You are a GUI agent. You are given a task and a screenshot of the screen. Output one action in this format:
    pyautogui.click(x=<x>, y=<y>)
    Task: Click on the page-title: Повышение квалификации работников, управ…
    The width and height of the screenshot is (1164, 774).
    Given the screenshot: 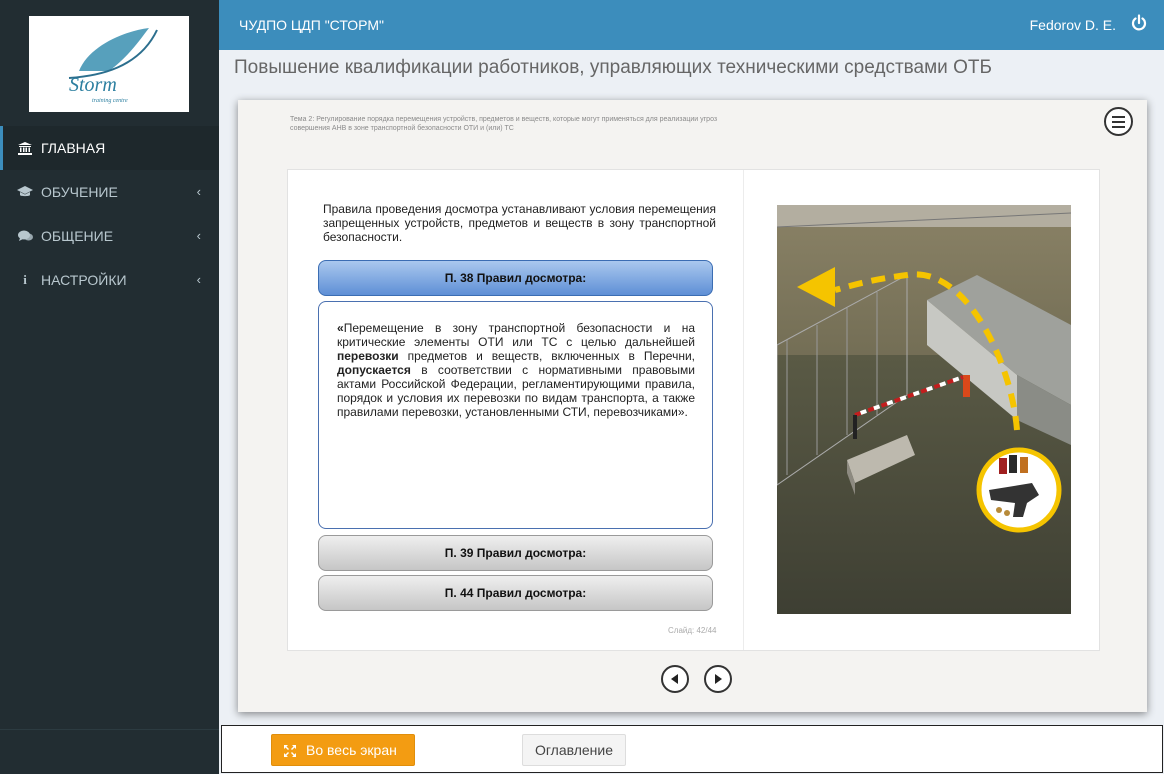 What is the action you would take?
    pyautogui.click(x=613, y=67)
    